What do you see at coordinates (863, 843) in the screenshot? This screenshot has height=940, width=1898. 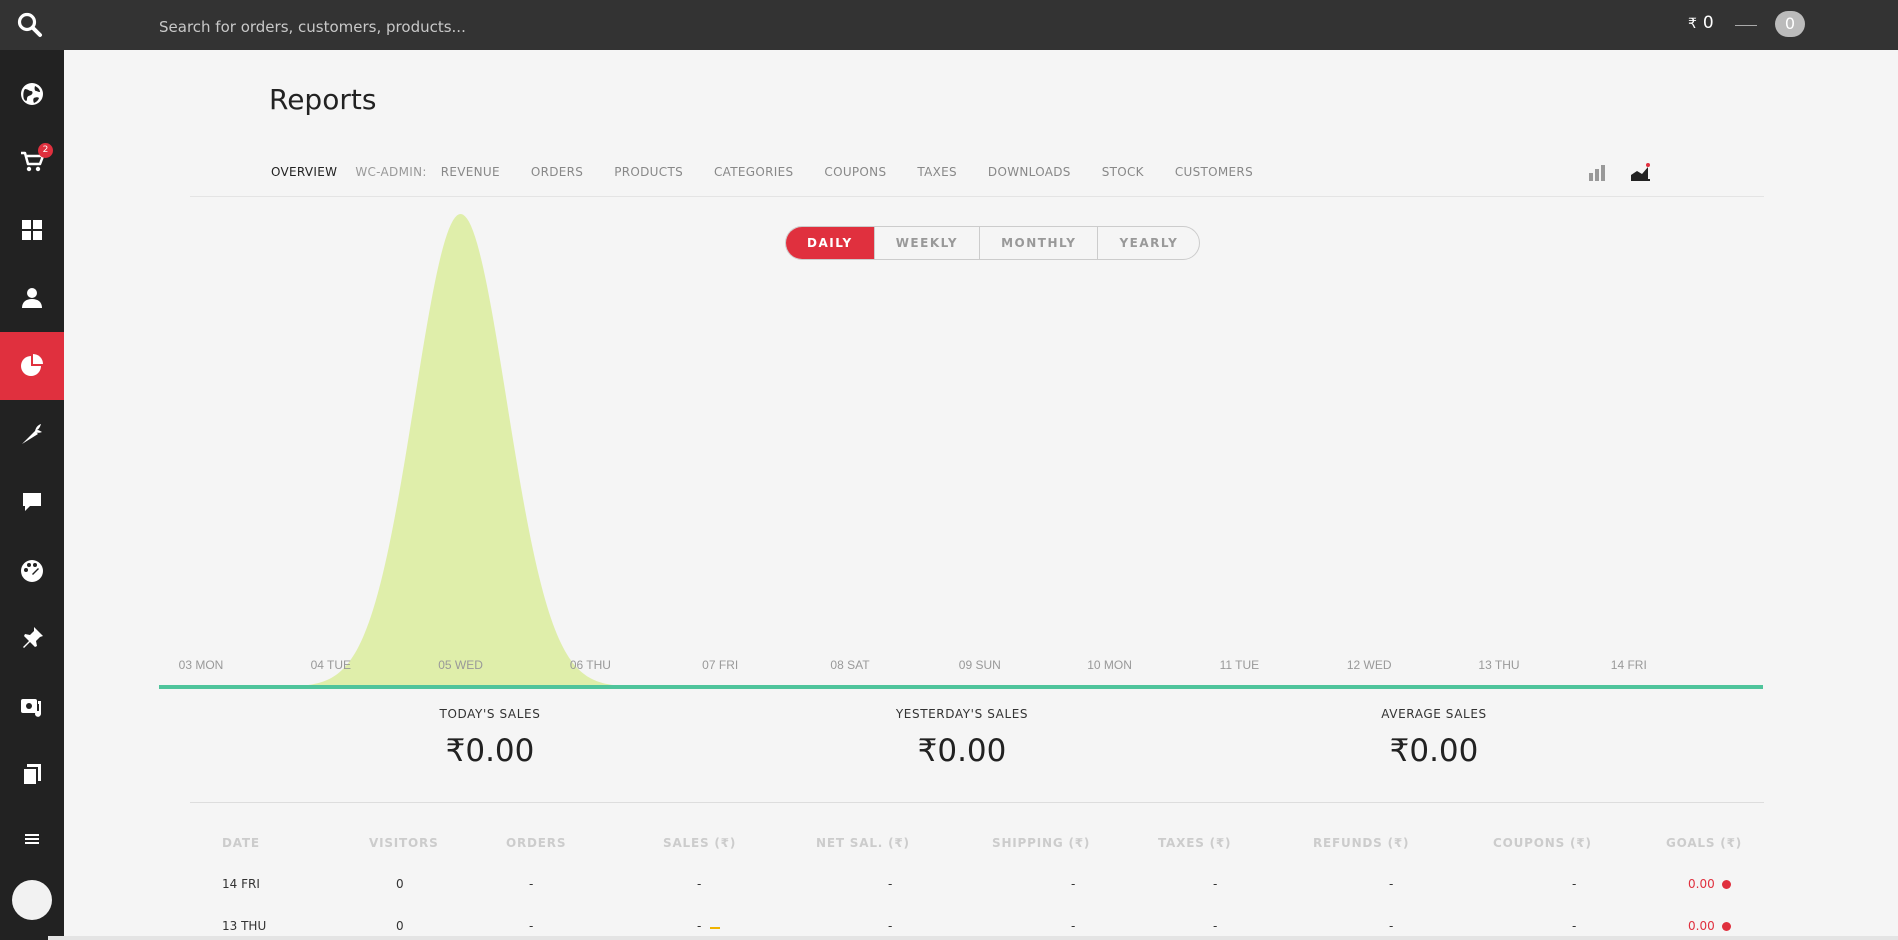 I see `column-header-net-sales: NET SAL. (₹)` at bounding box center [863, 843].